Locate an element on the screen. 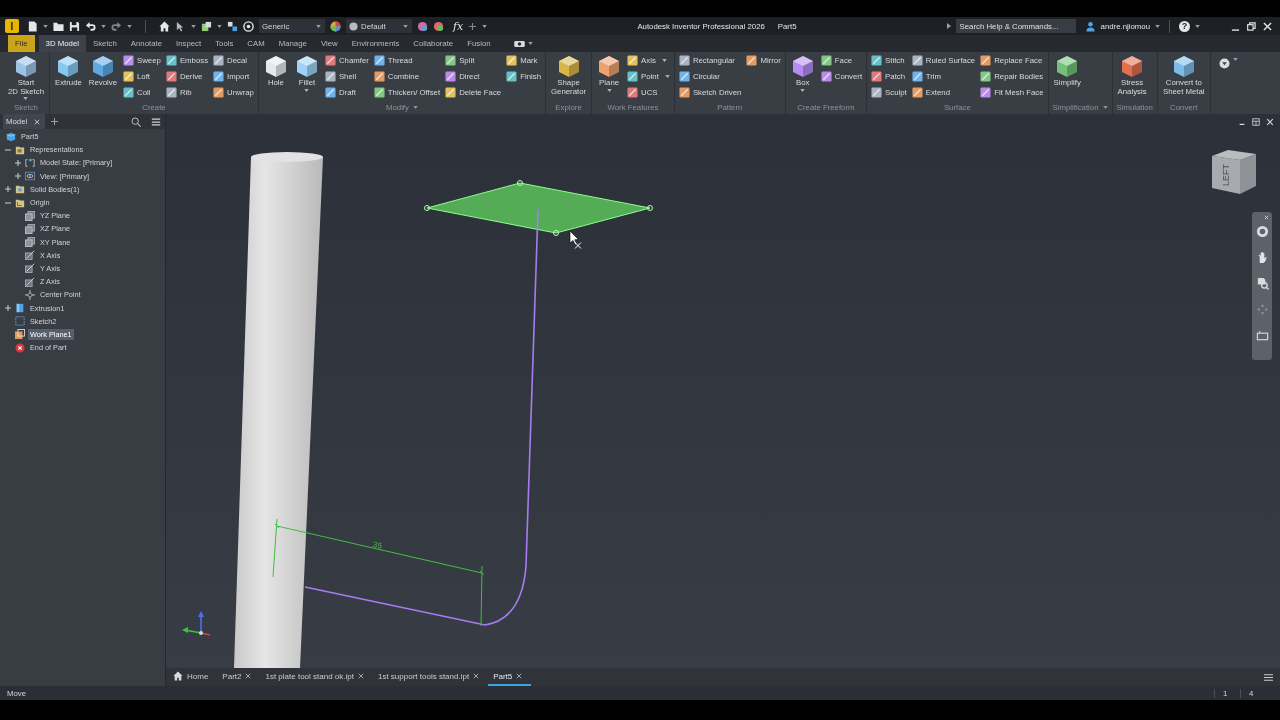 The height and width of the screenshot is (720, 1280). bracket-icon is located at coordinates (30, 162).